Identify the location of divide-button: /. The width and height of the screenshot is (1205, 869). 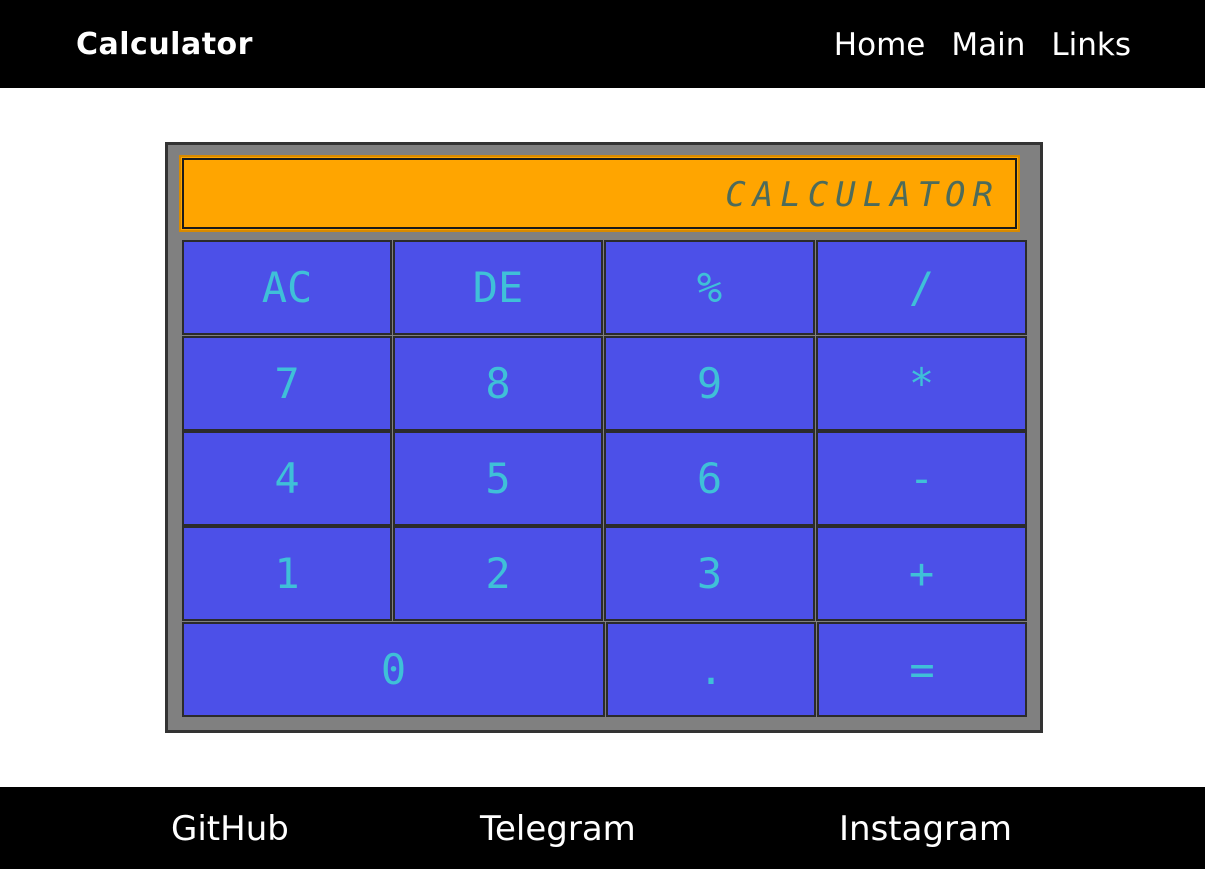
(921, 287).